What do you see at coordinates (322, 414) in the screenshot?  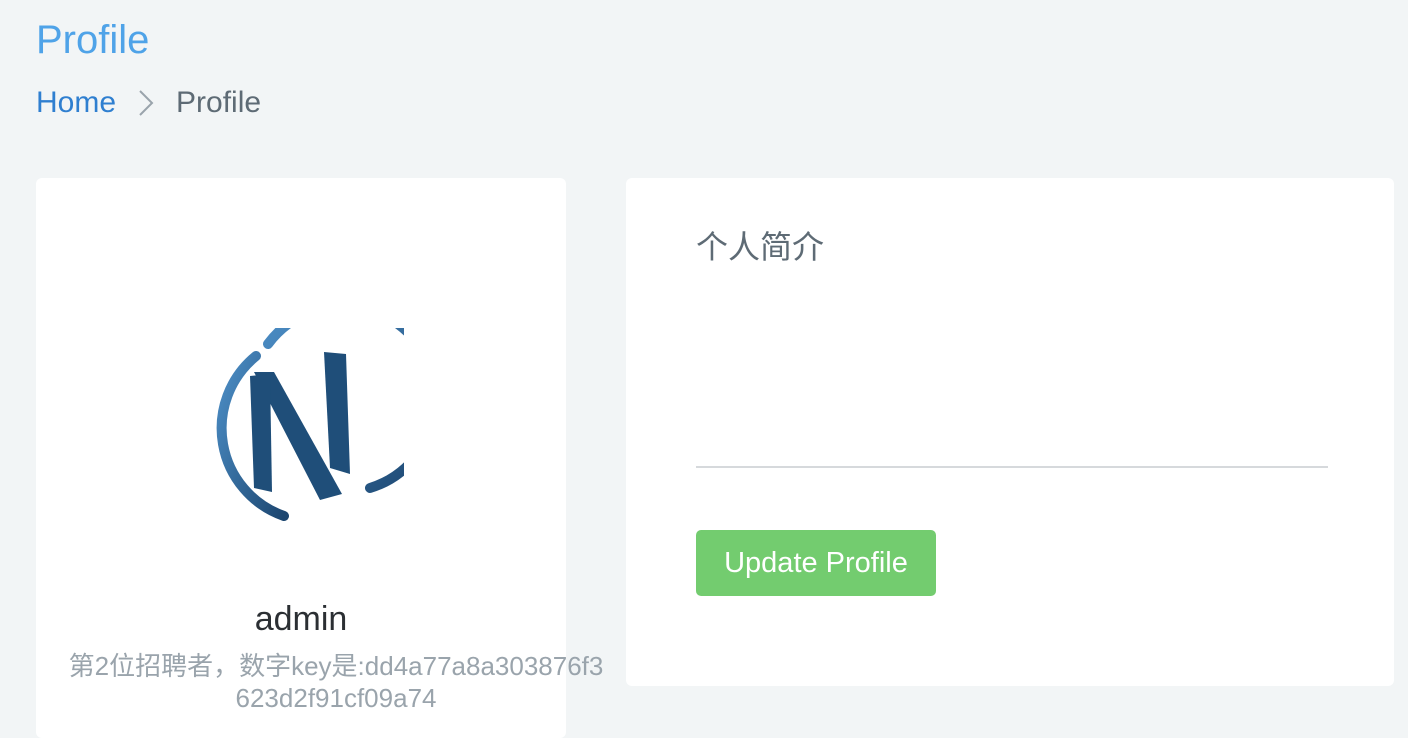 I see `n-logo-icon` at bounding box center [322, 414].